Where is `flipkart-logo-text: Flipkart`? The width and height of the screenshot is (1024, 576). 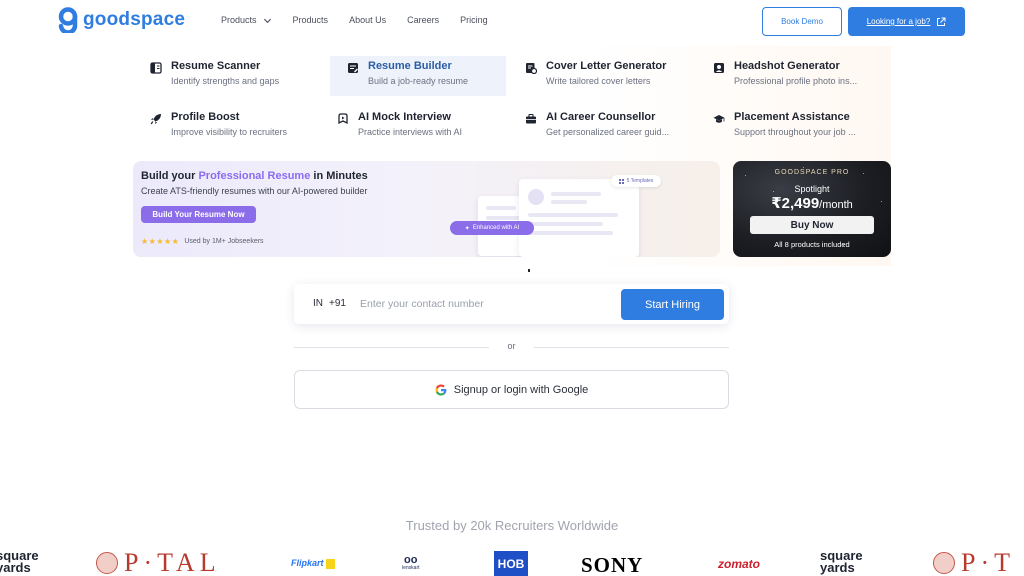
flipkart-logo-text: Flipkart is located at coordinates (307, 563).